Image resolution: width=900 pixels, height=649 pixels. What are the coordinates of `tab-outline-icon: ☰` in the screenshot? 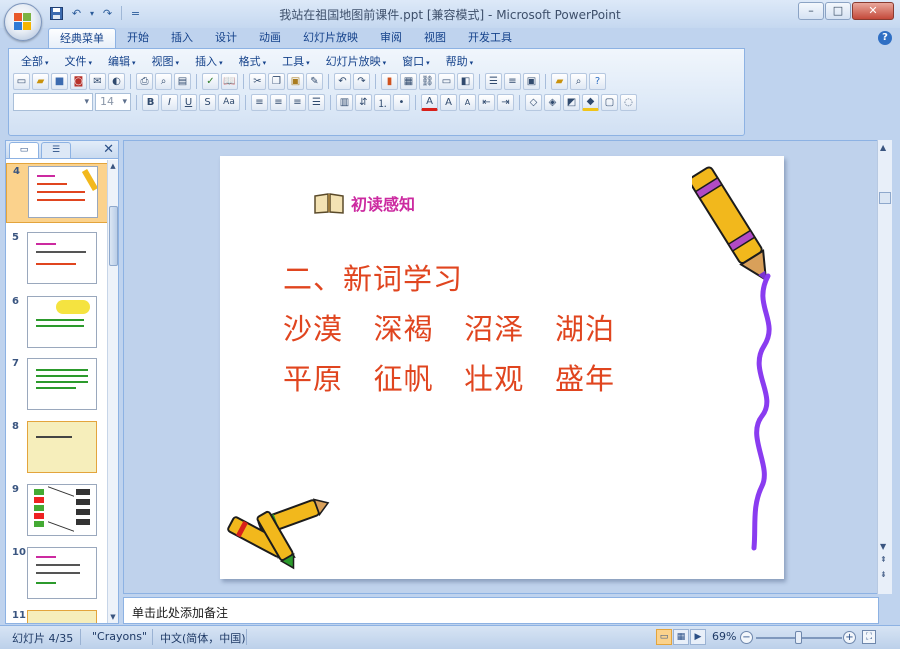 It's located at (56, 150).